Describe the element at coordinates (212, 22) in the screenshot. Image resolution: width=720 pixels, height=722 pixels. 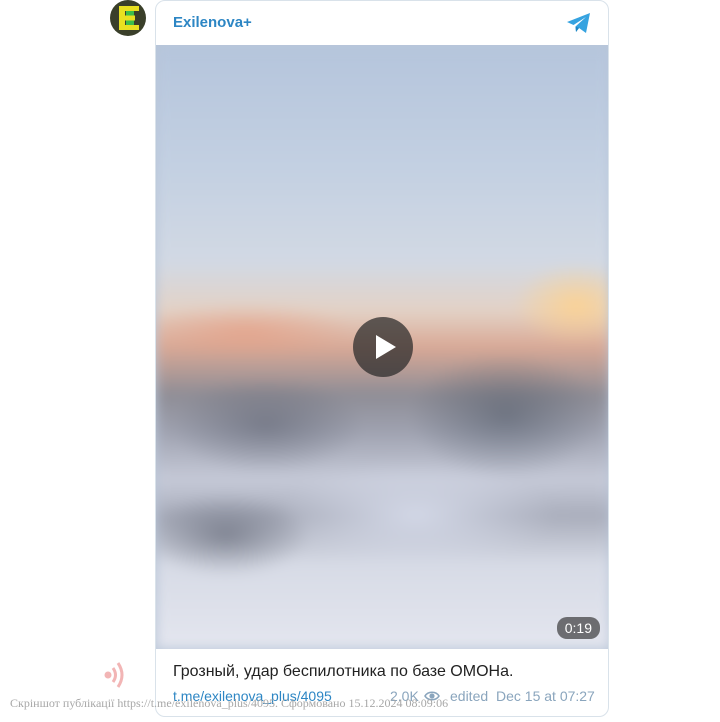
I see `channel-name: Exilenova+` at that location.